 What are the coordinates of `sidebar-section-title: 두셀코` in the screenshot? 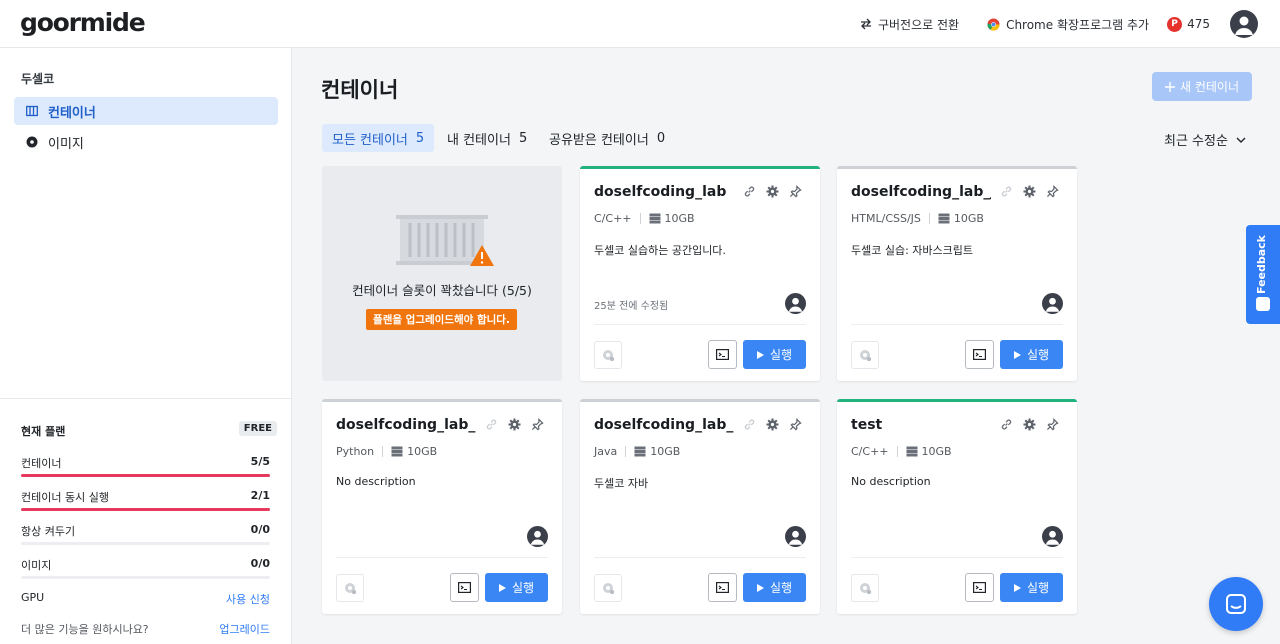 It's located at (38, 79).